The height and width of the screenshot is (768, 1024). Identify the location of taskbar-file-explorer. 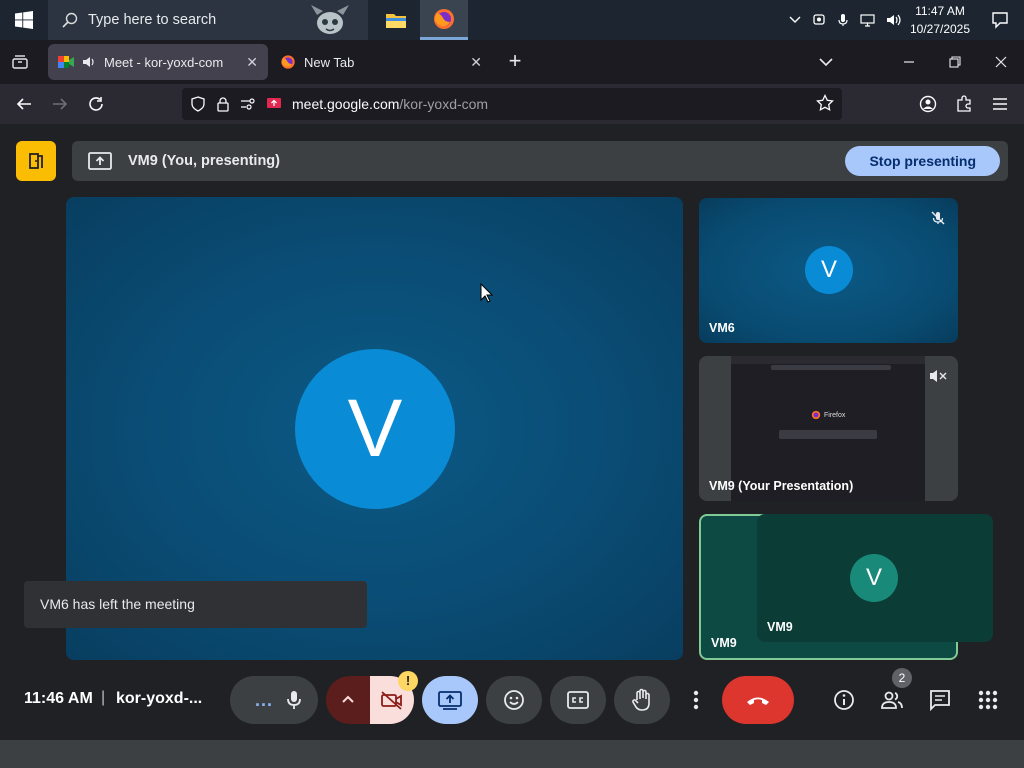
(396, 20).